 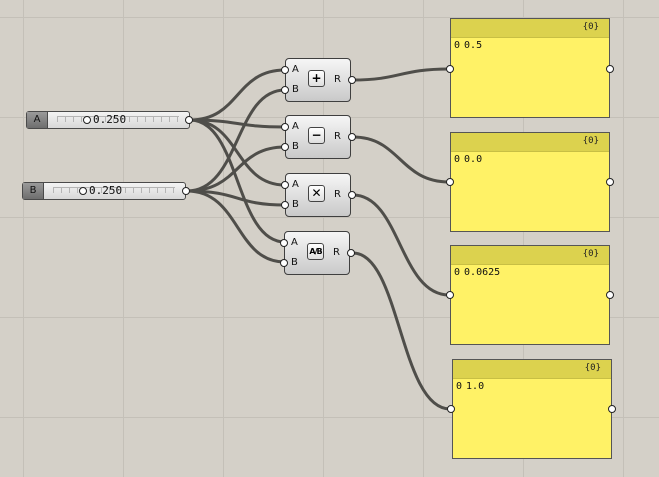 What do you see at coordinates (473, 159) in the screenshot?
I see `panel-value: 0.0` at bounding box center [473, 159].